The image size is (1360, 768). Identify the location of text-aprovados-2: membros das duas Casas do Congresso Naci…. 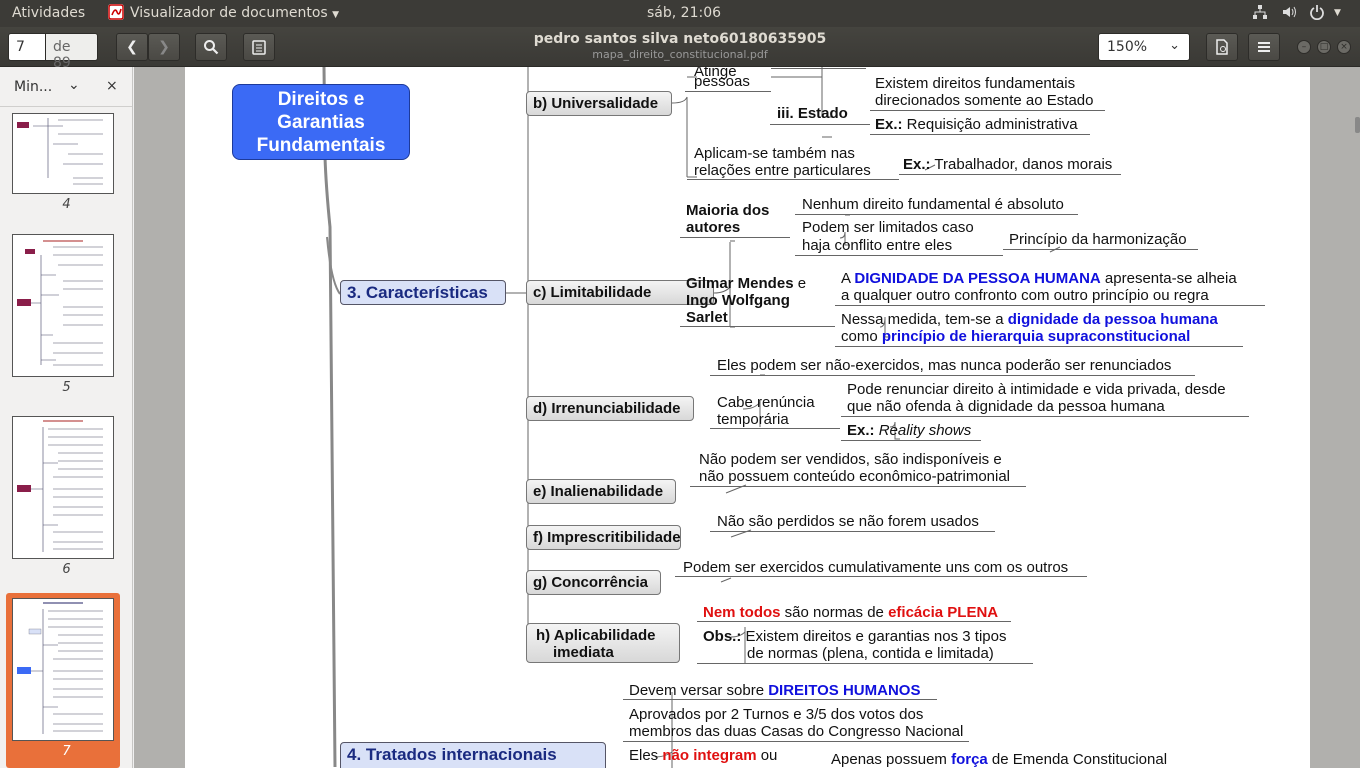
(796, 731).